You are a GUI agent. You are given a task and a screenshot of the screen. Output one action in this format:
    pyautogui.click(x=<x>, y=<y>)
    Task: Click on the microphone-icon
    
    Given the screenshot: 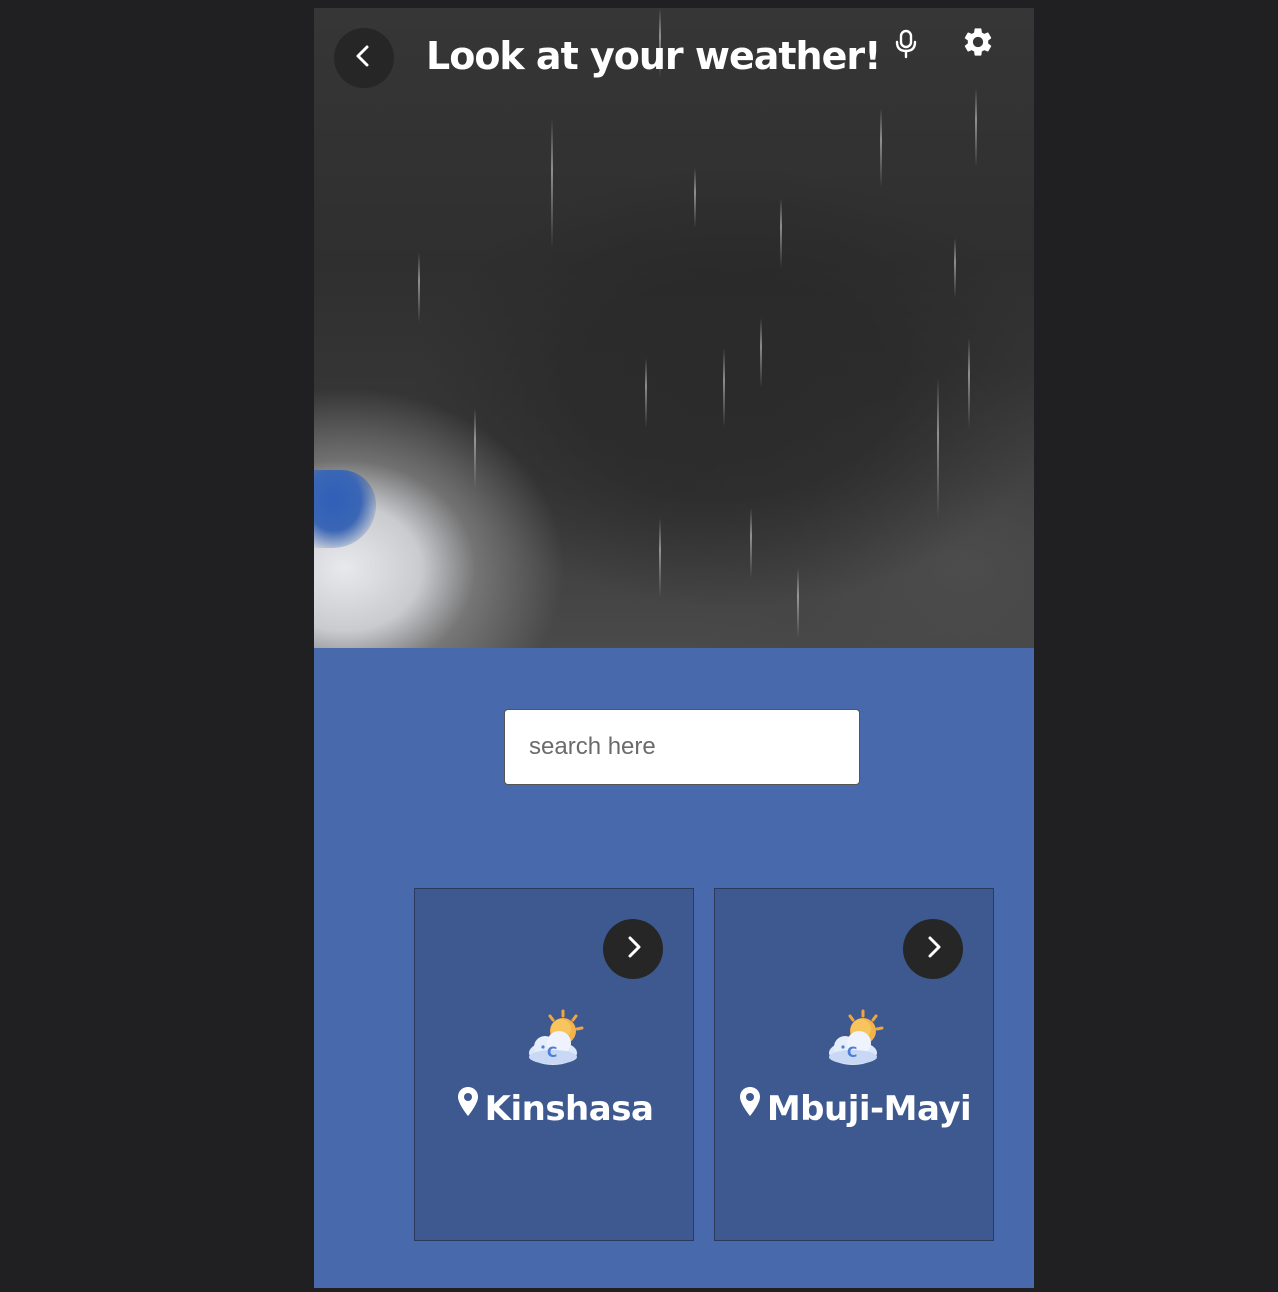 What is the action you would take?
    pyautogui.click(x=906, y=46)
    